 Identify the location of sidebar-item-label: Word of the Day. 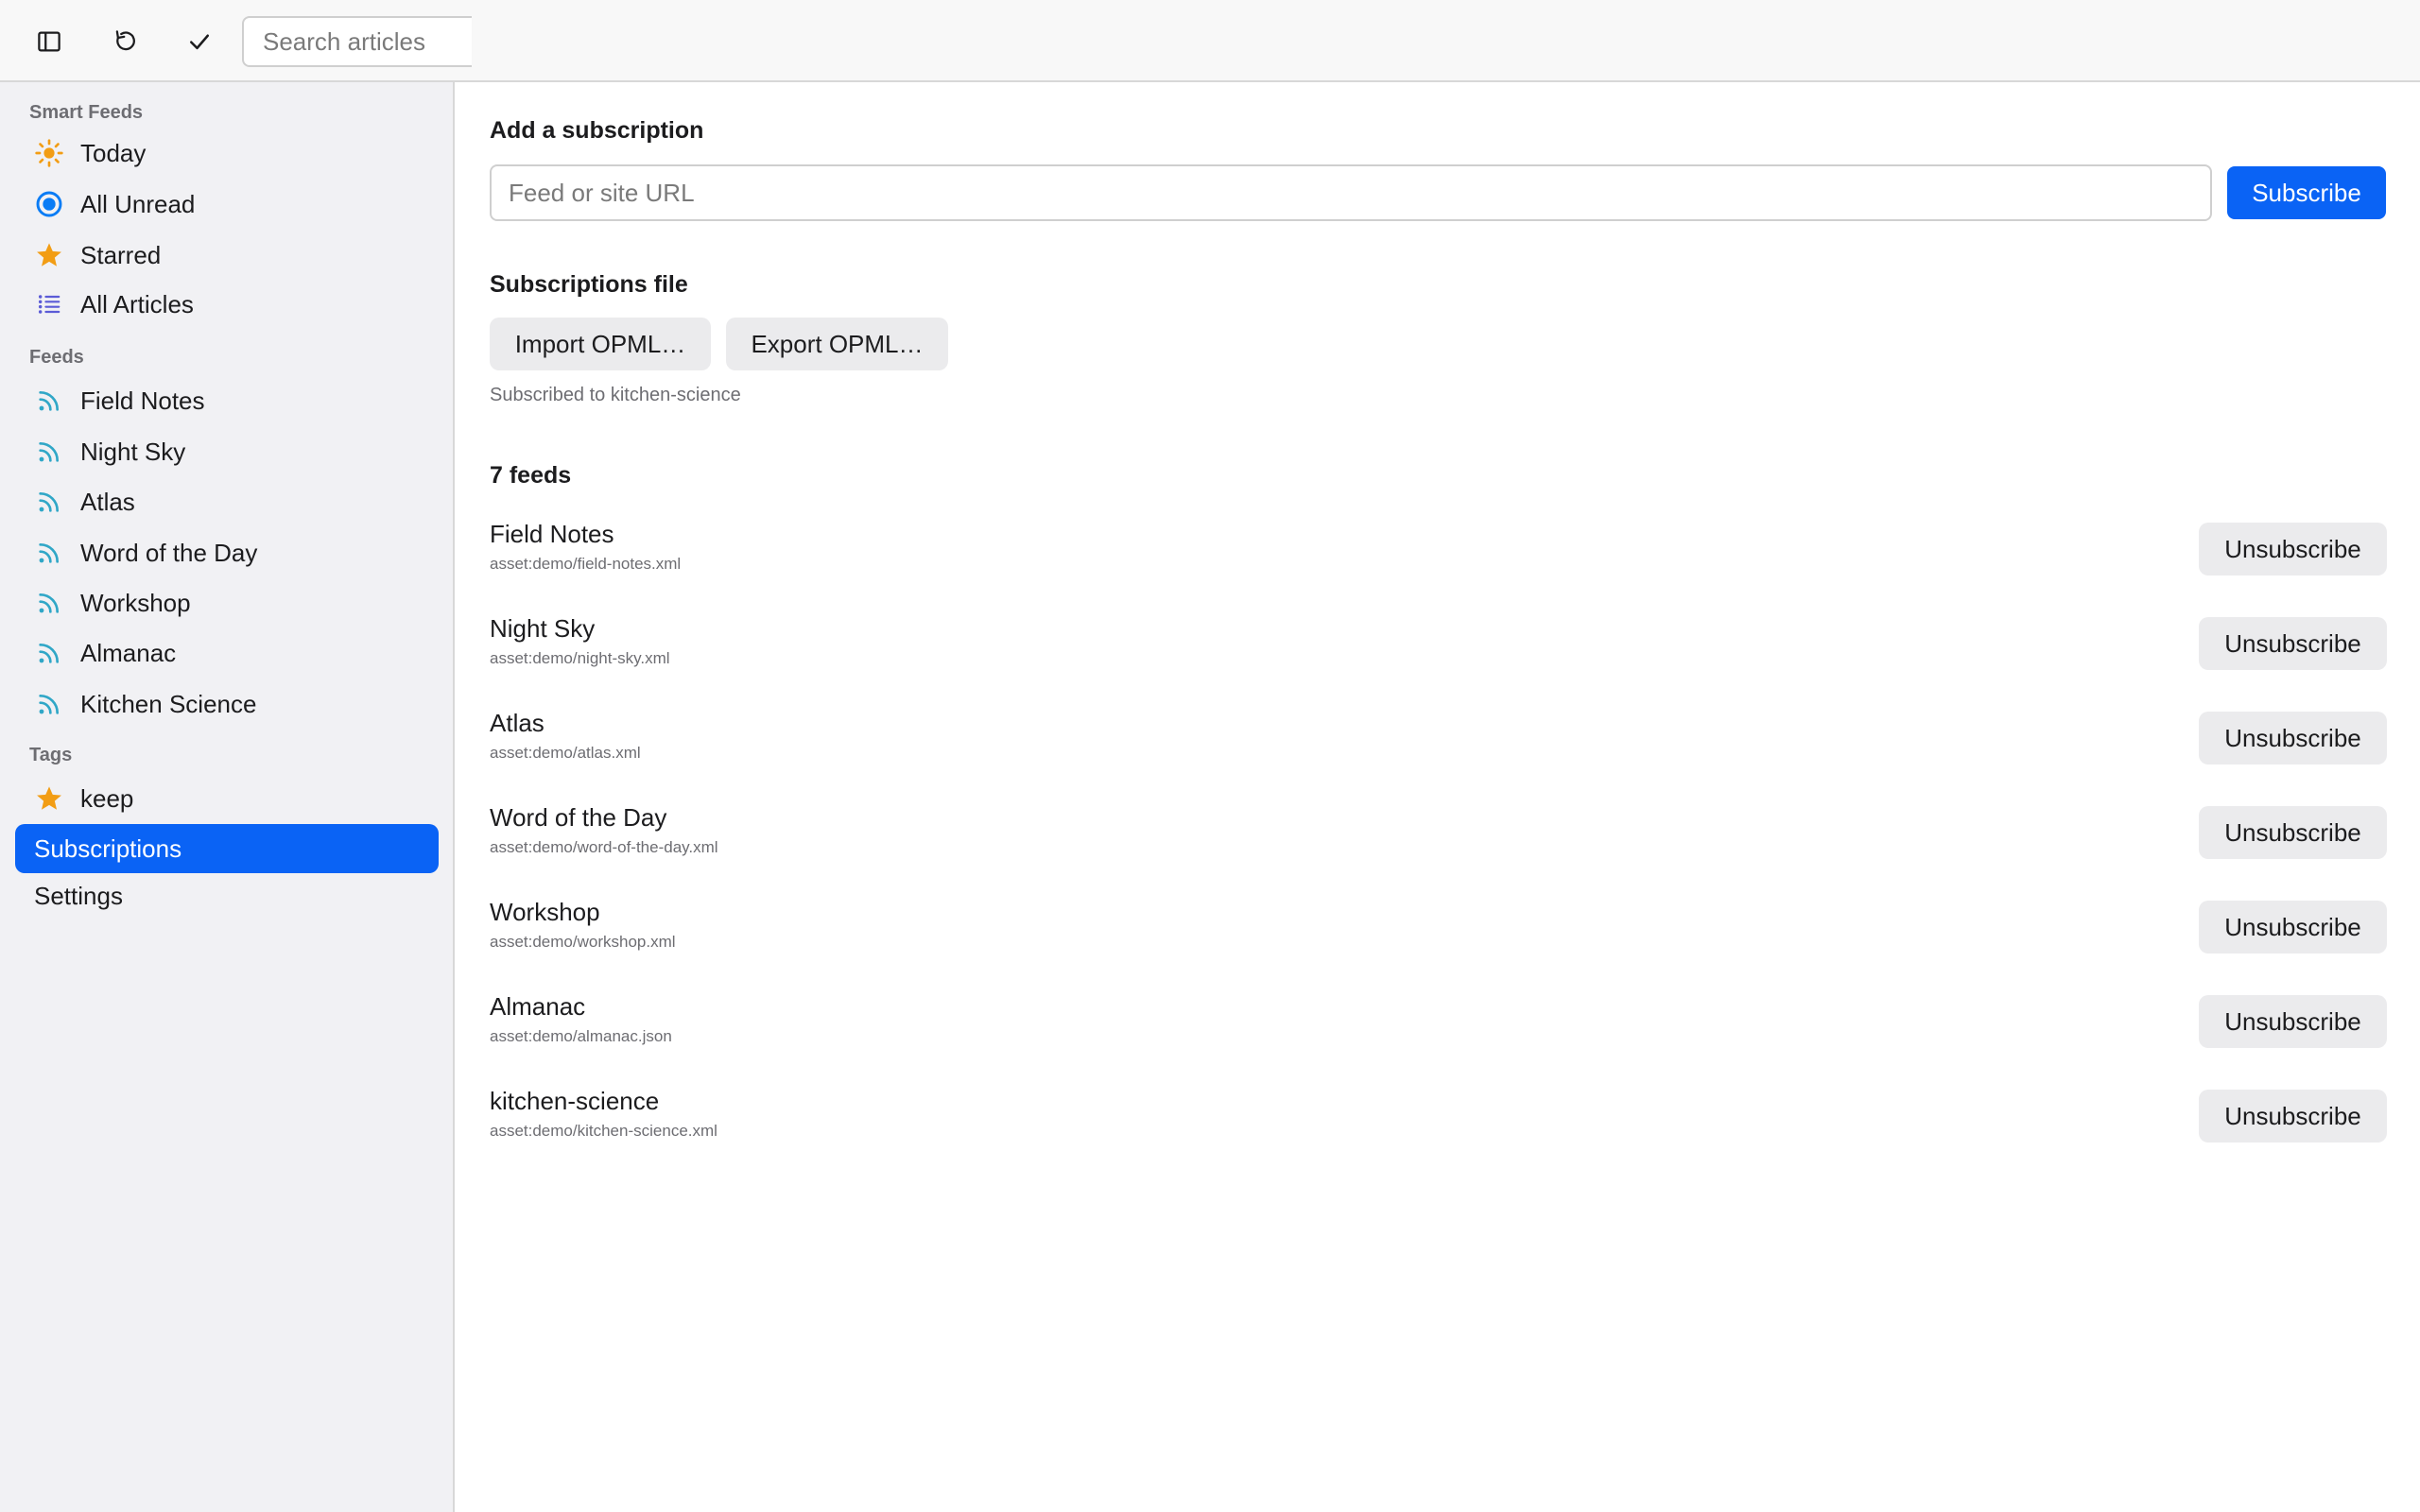
(169, 552).